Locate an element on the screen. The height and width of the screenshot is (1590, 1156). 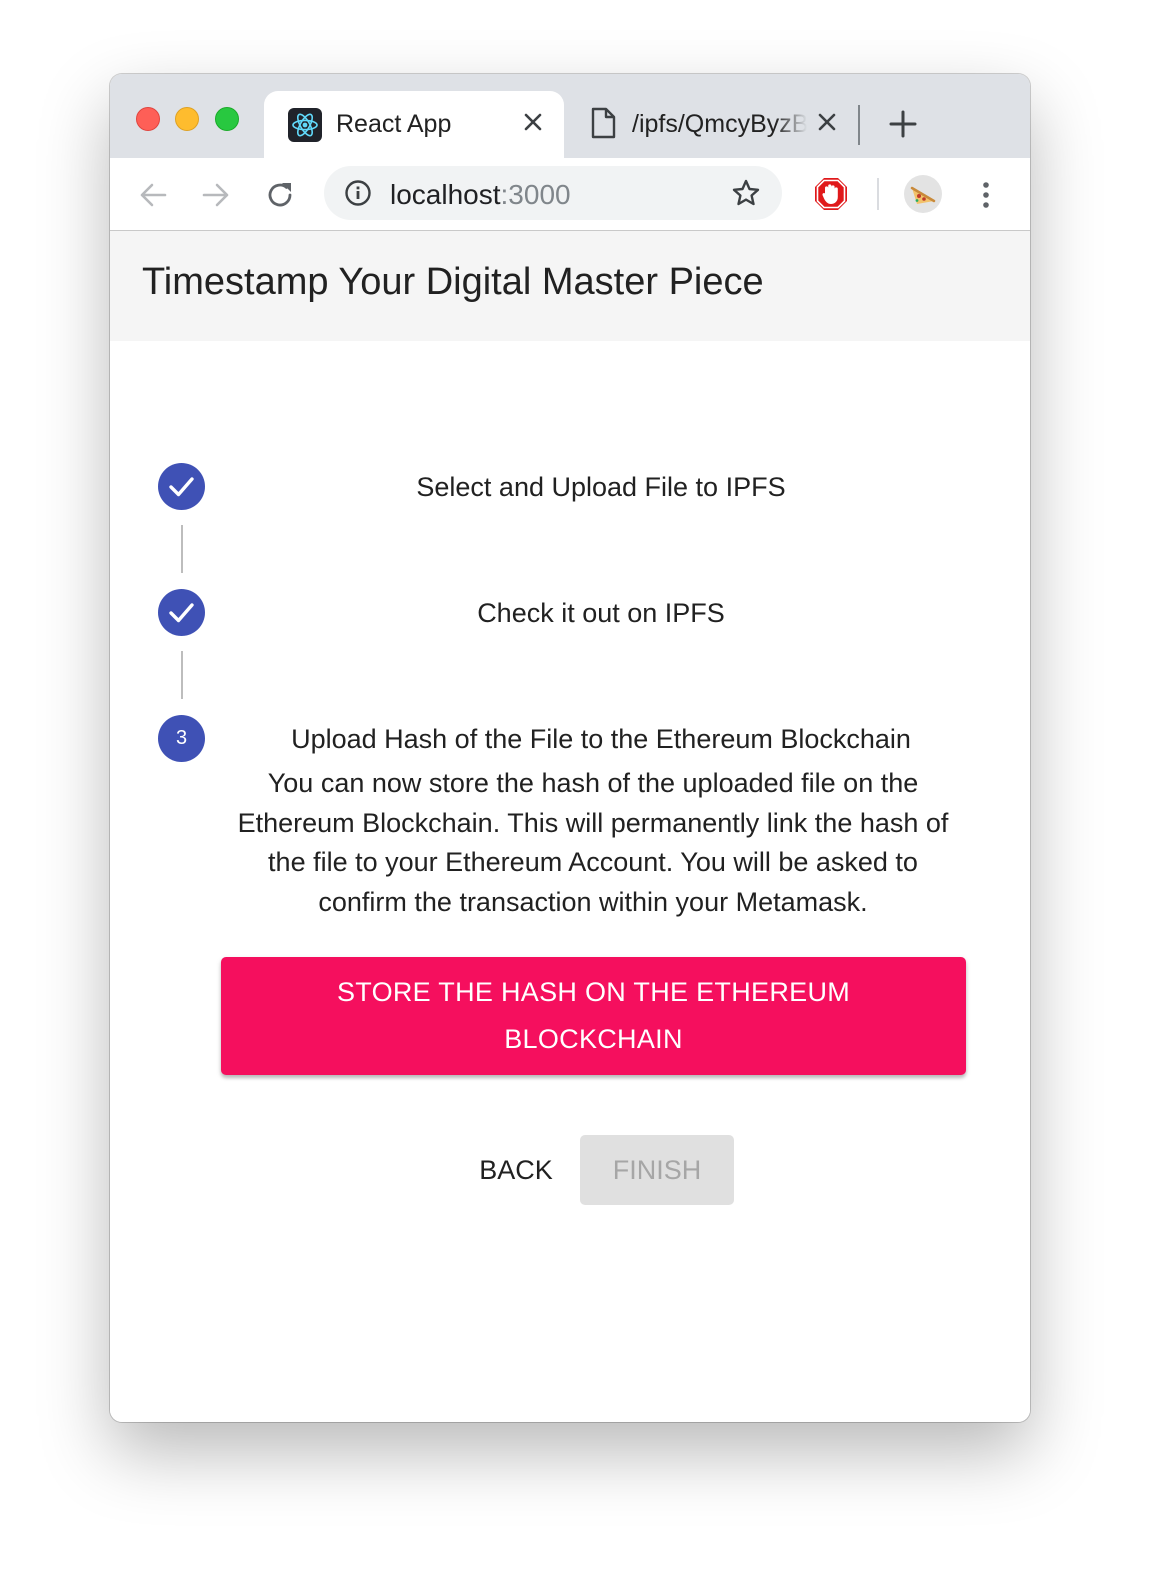
step-1: Select and Upload File to IPFS is located at coordinates (570, 487).